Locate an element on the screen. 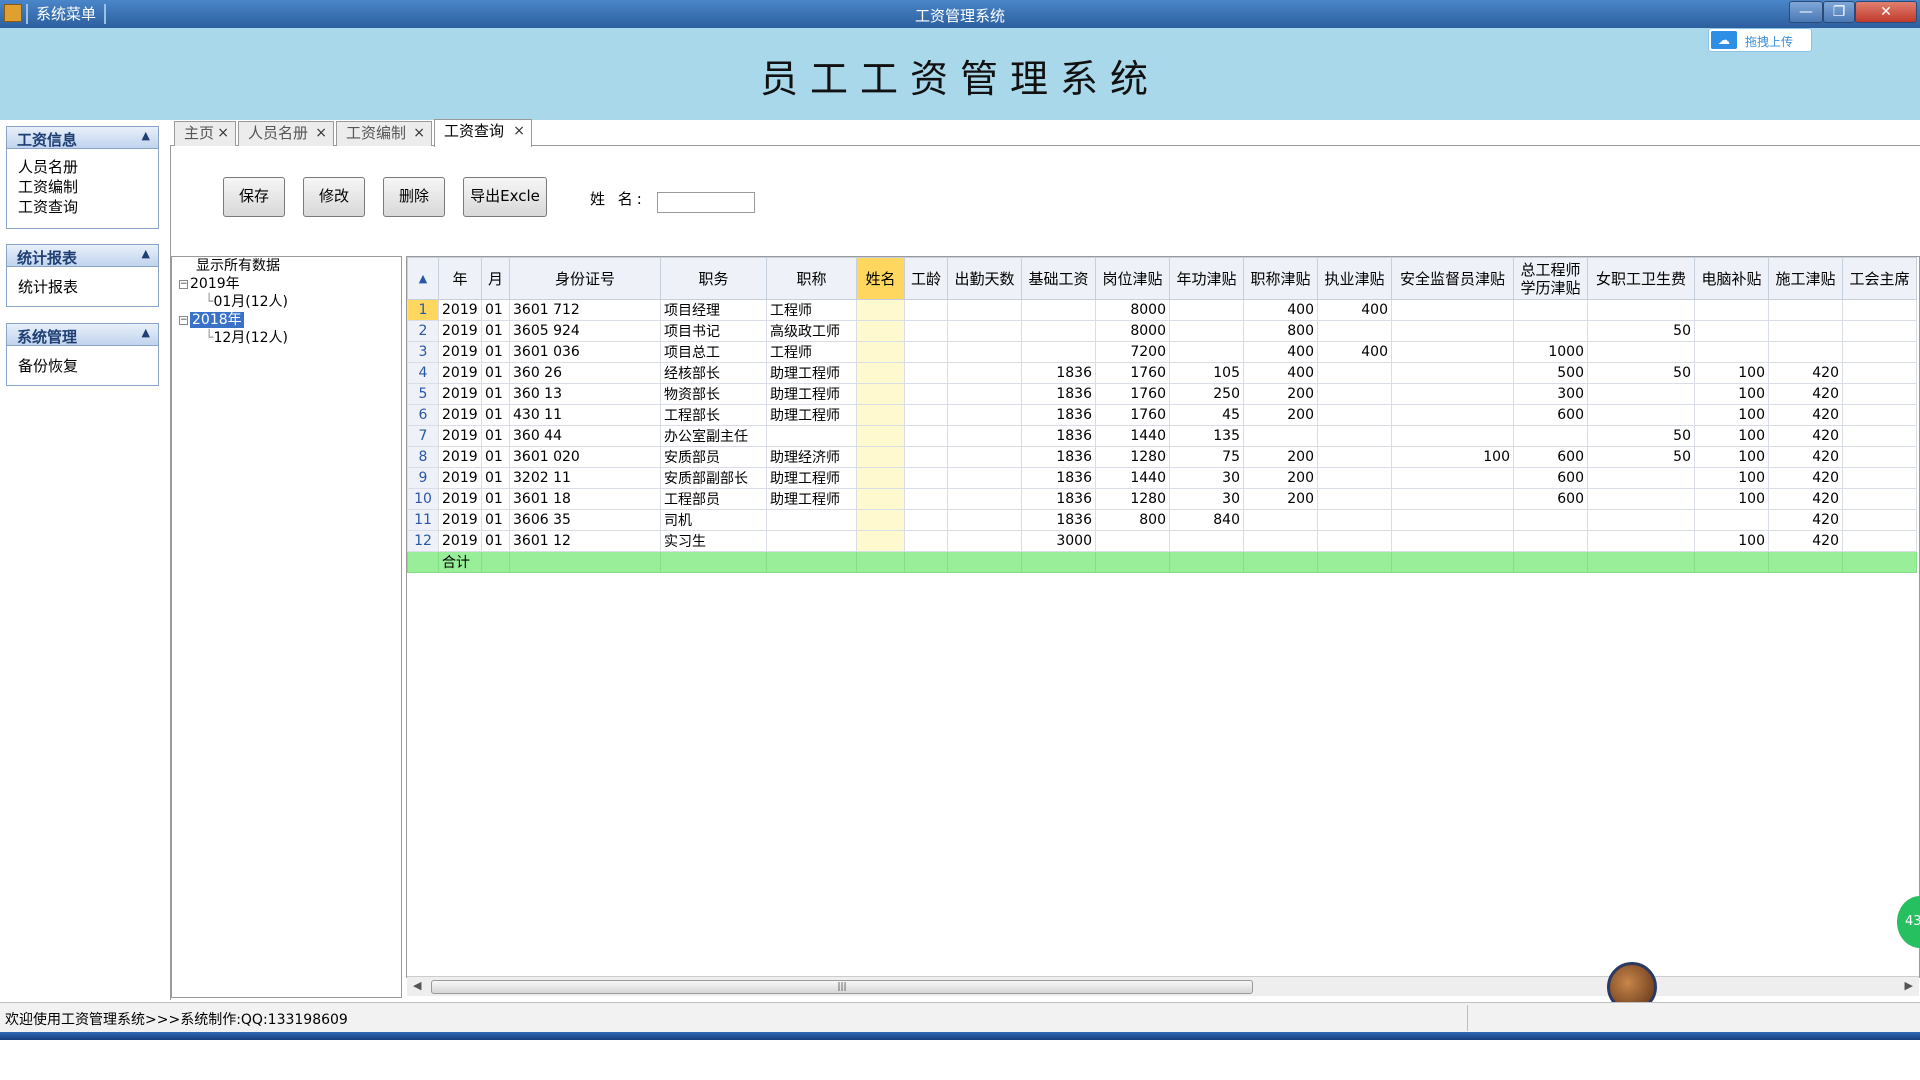 This screenshot has width=1920, height=1080. grid-cell: 司机 is located at coordinates (713, 520).